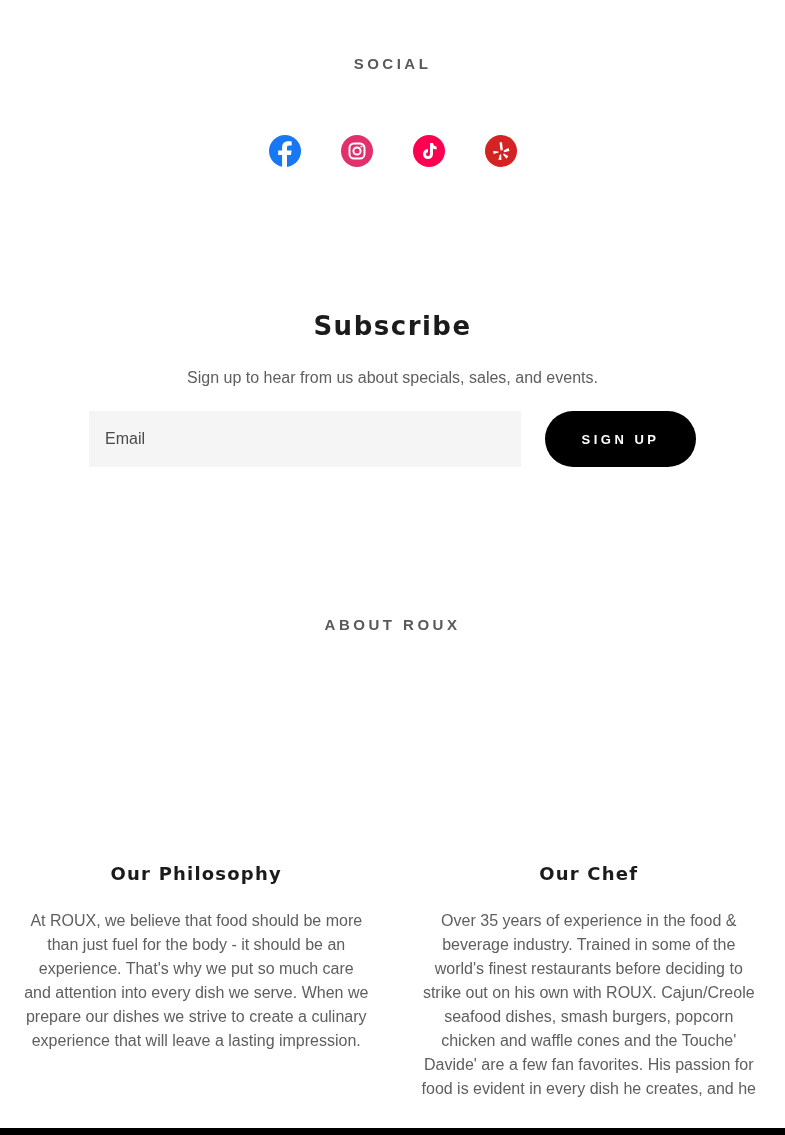 Image resolution: width=785 pixels, height=1135 pixels. Describe the element at coordinates (428, 151) in the screenshot. I see `music-note-icon` at that location.